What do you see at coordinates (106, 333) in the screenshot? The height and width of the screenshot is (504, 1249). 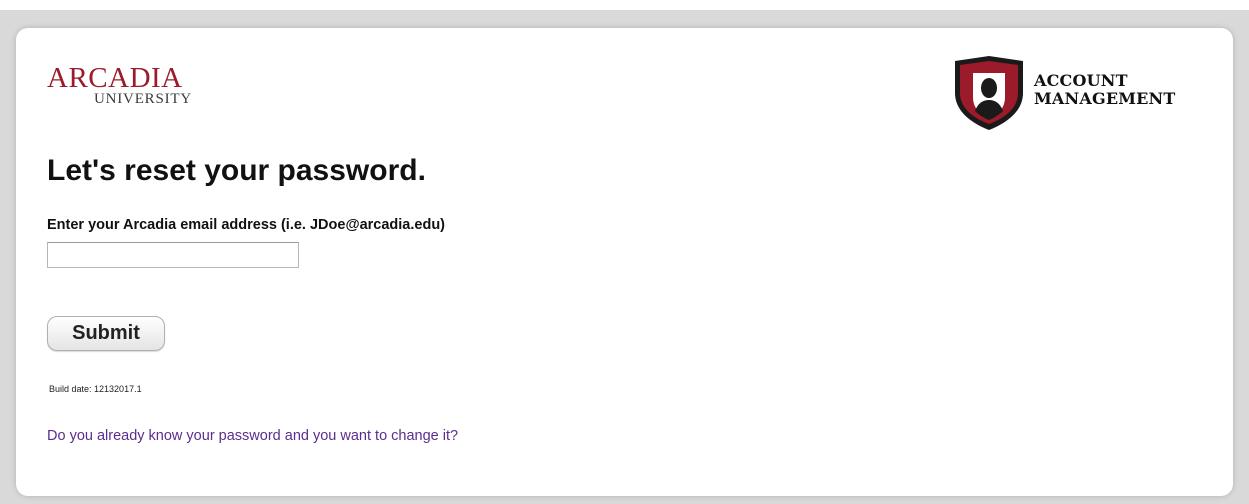 I see `submit-button: Submit` at bounding box center [106, 333].